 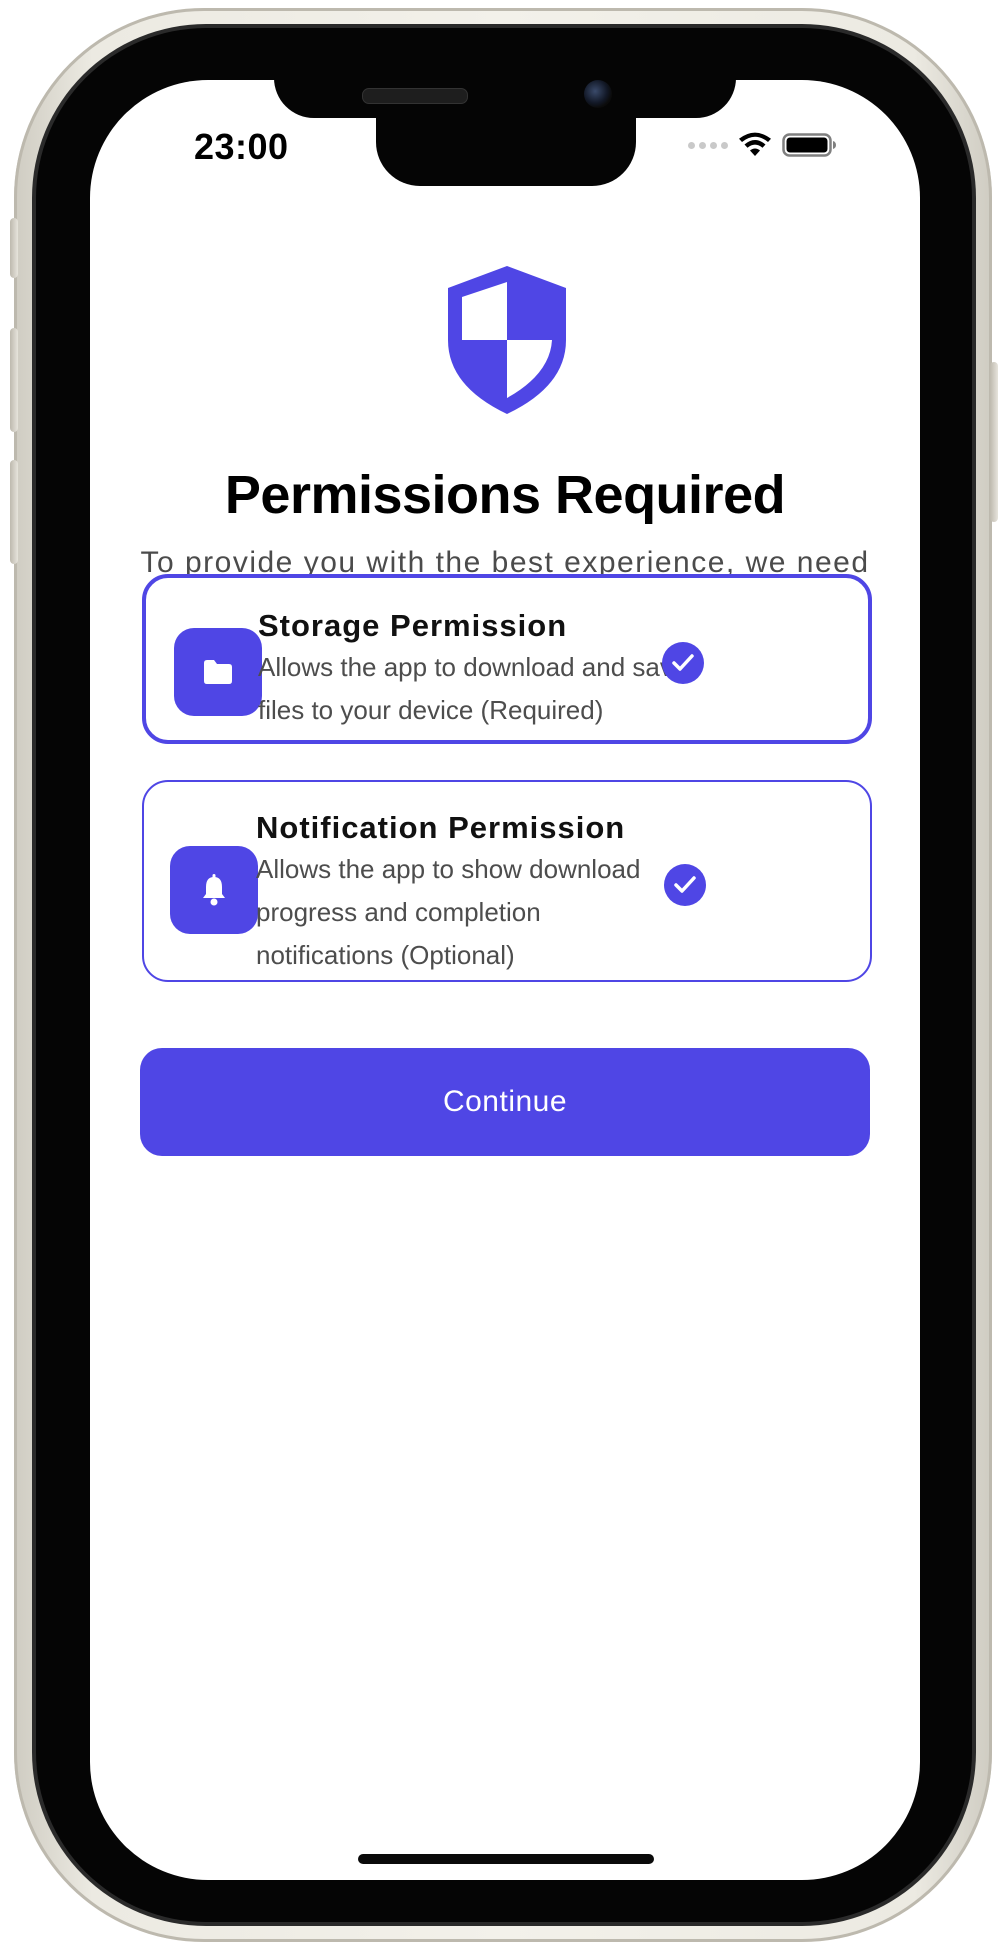 What do you see at coordinates (507, 340) in the screenshot?
I see `shield-icon` at bounding box center [507, 340].